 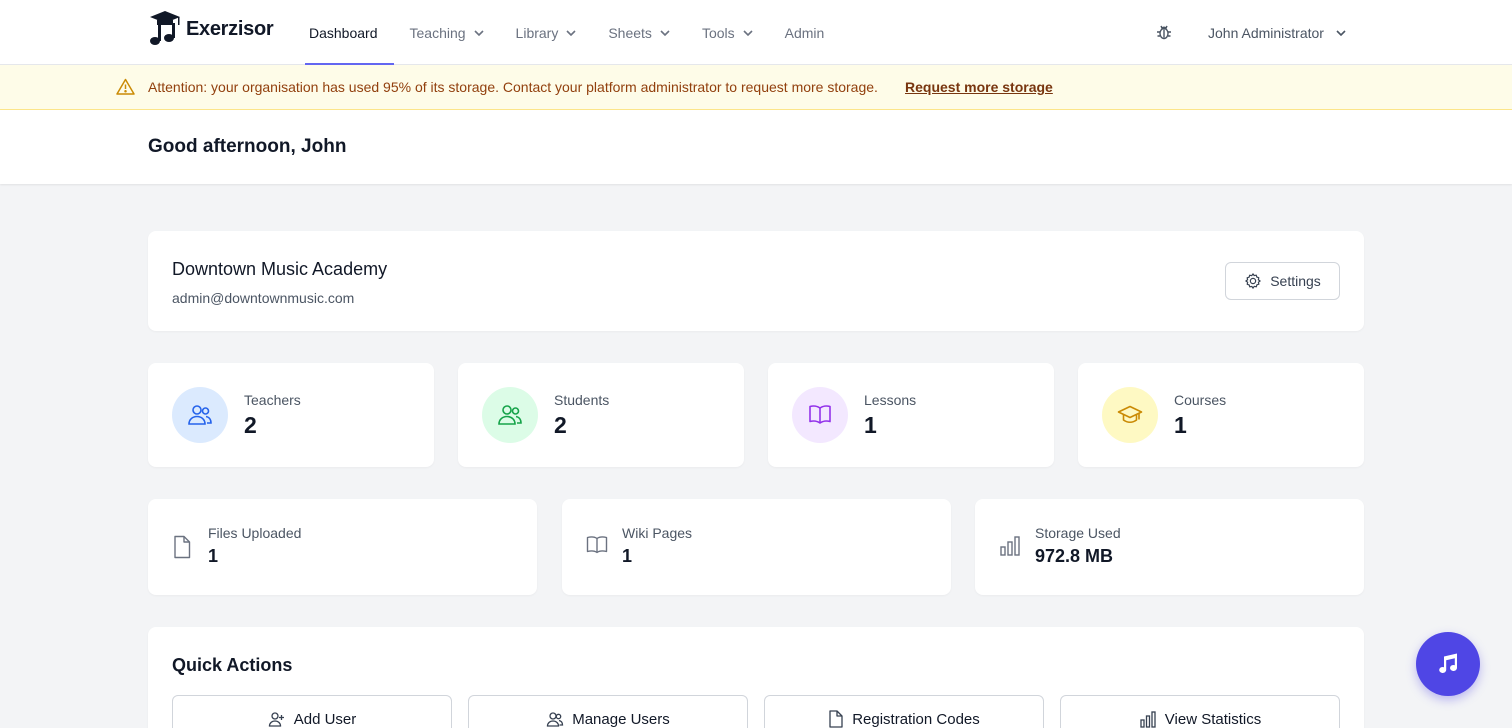 I want to click on add-user-button: Add User, so click(x=312, y=711).